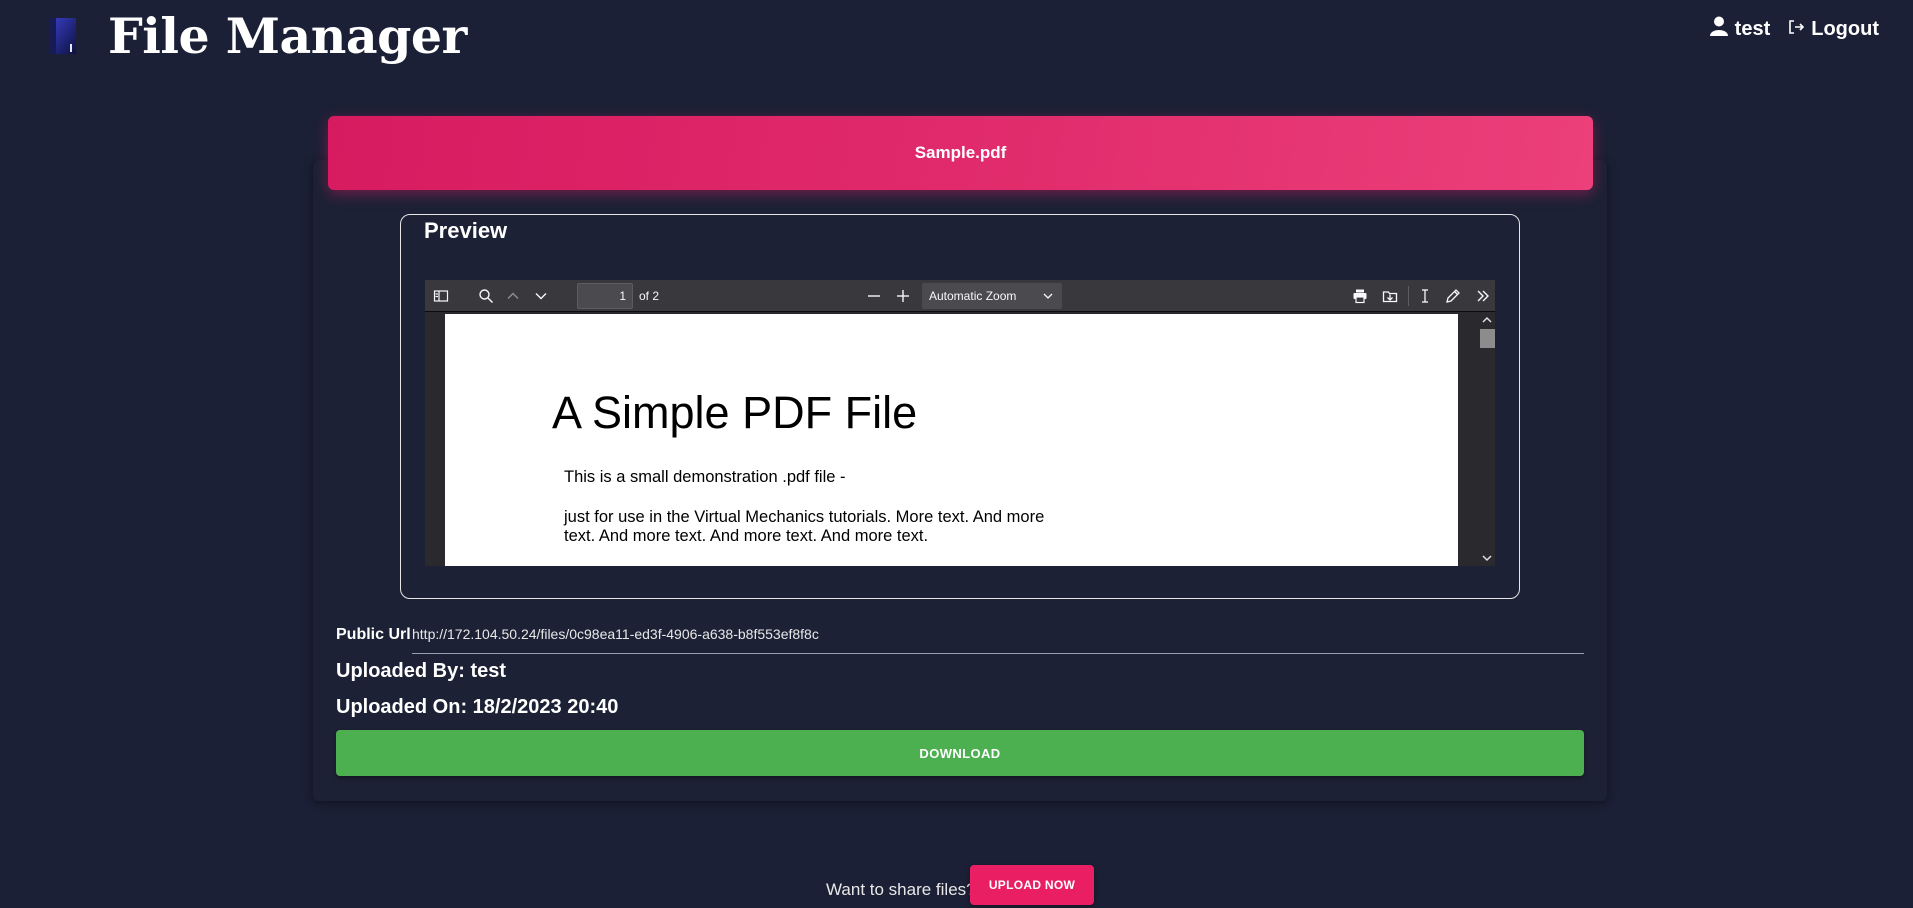 The width and height of the screenshot is (1913, 908). Describe the element at coordinates (541, 296) in the screenshot. I see `next-page-icon` at that location.